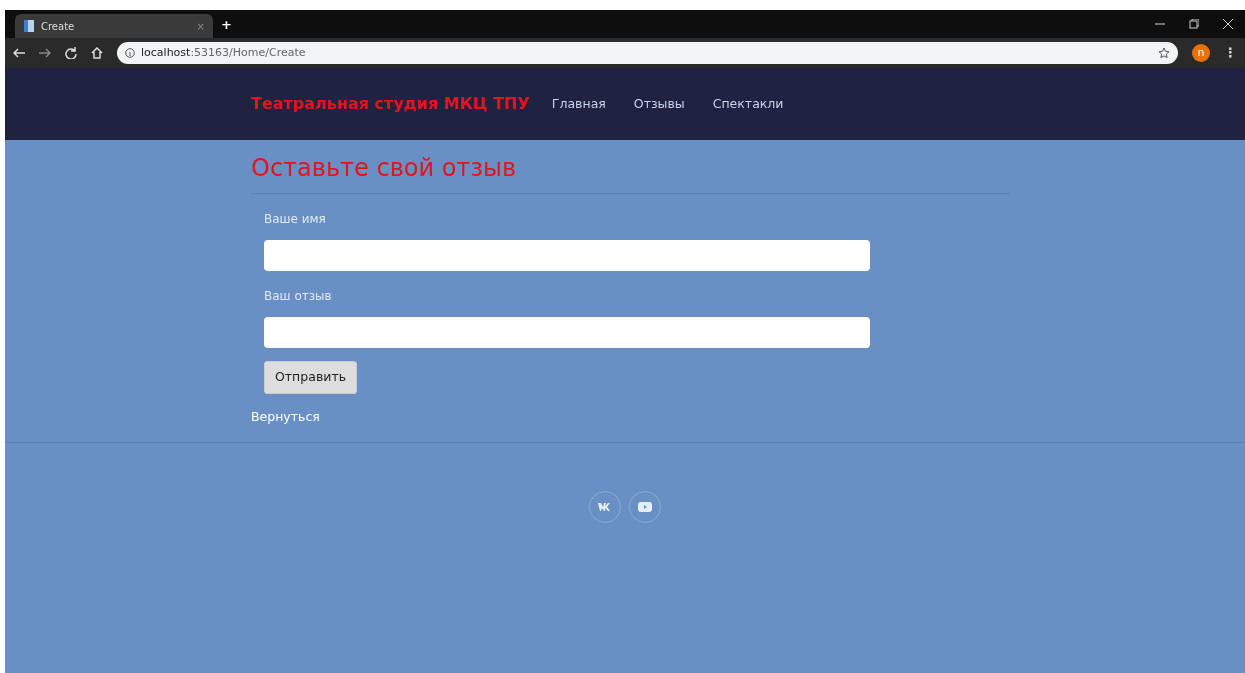 The width and height of the screenshot is (1245, 673). What do you see at coordinates (659, 104) in the screenshot?
I see `nav-link: Отзывы` at bounding box center [659, 104].